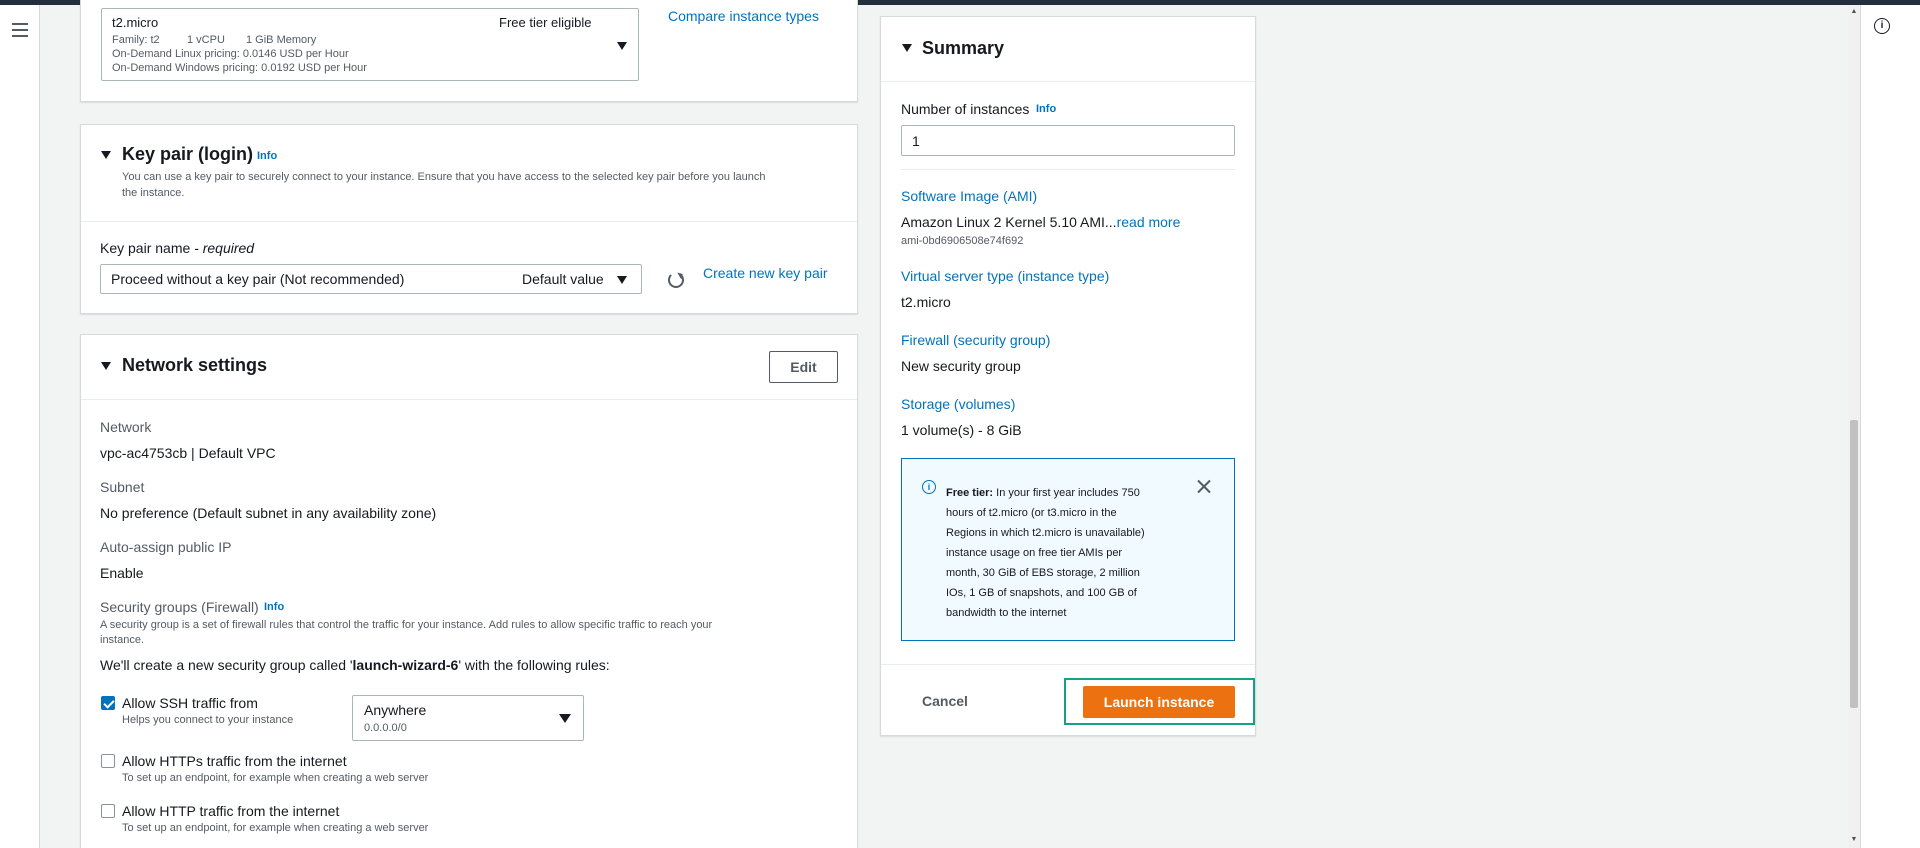 The height and width of the screenshot is (848, 1920). Describe the element at coordinates (1890, 426) in the screenshot. I see `right-help-rail` at that location.